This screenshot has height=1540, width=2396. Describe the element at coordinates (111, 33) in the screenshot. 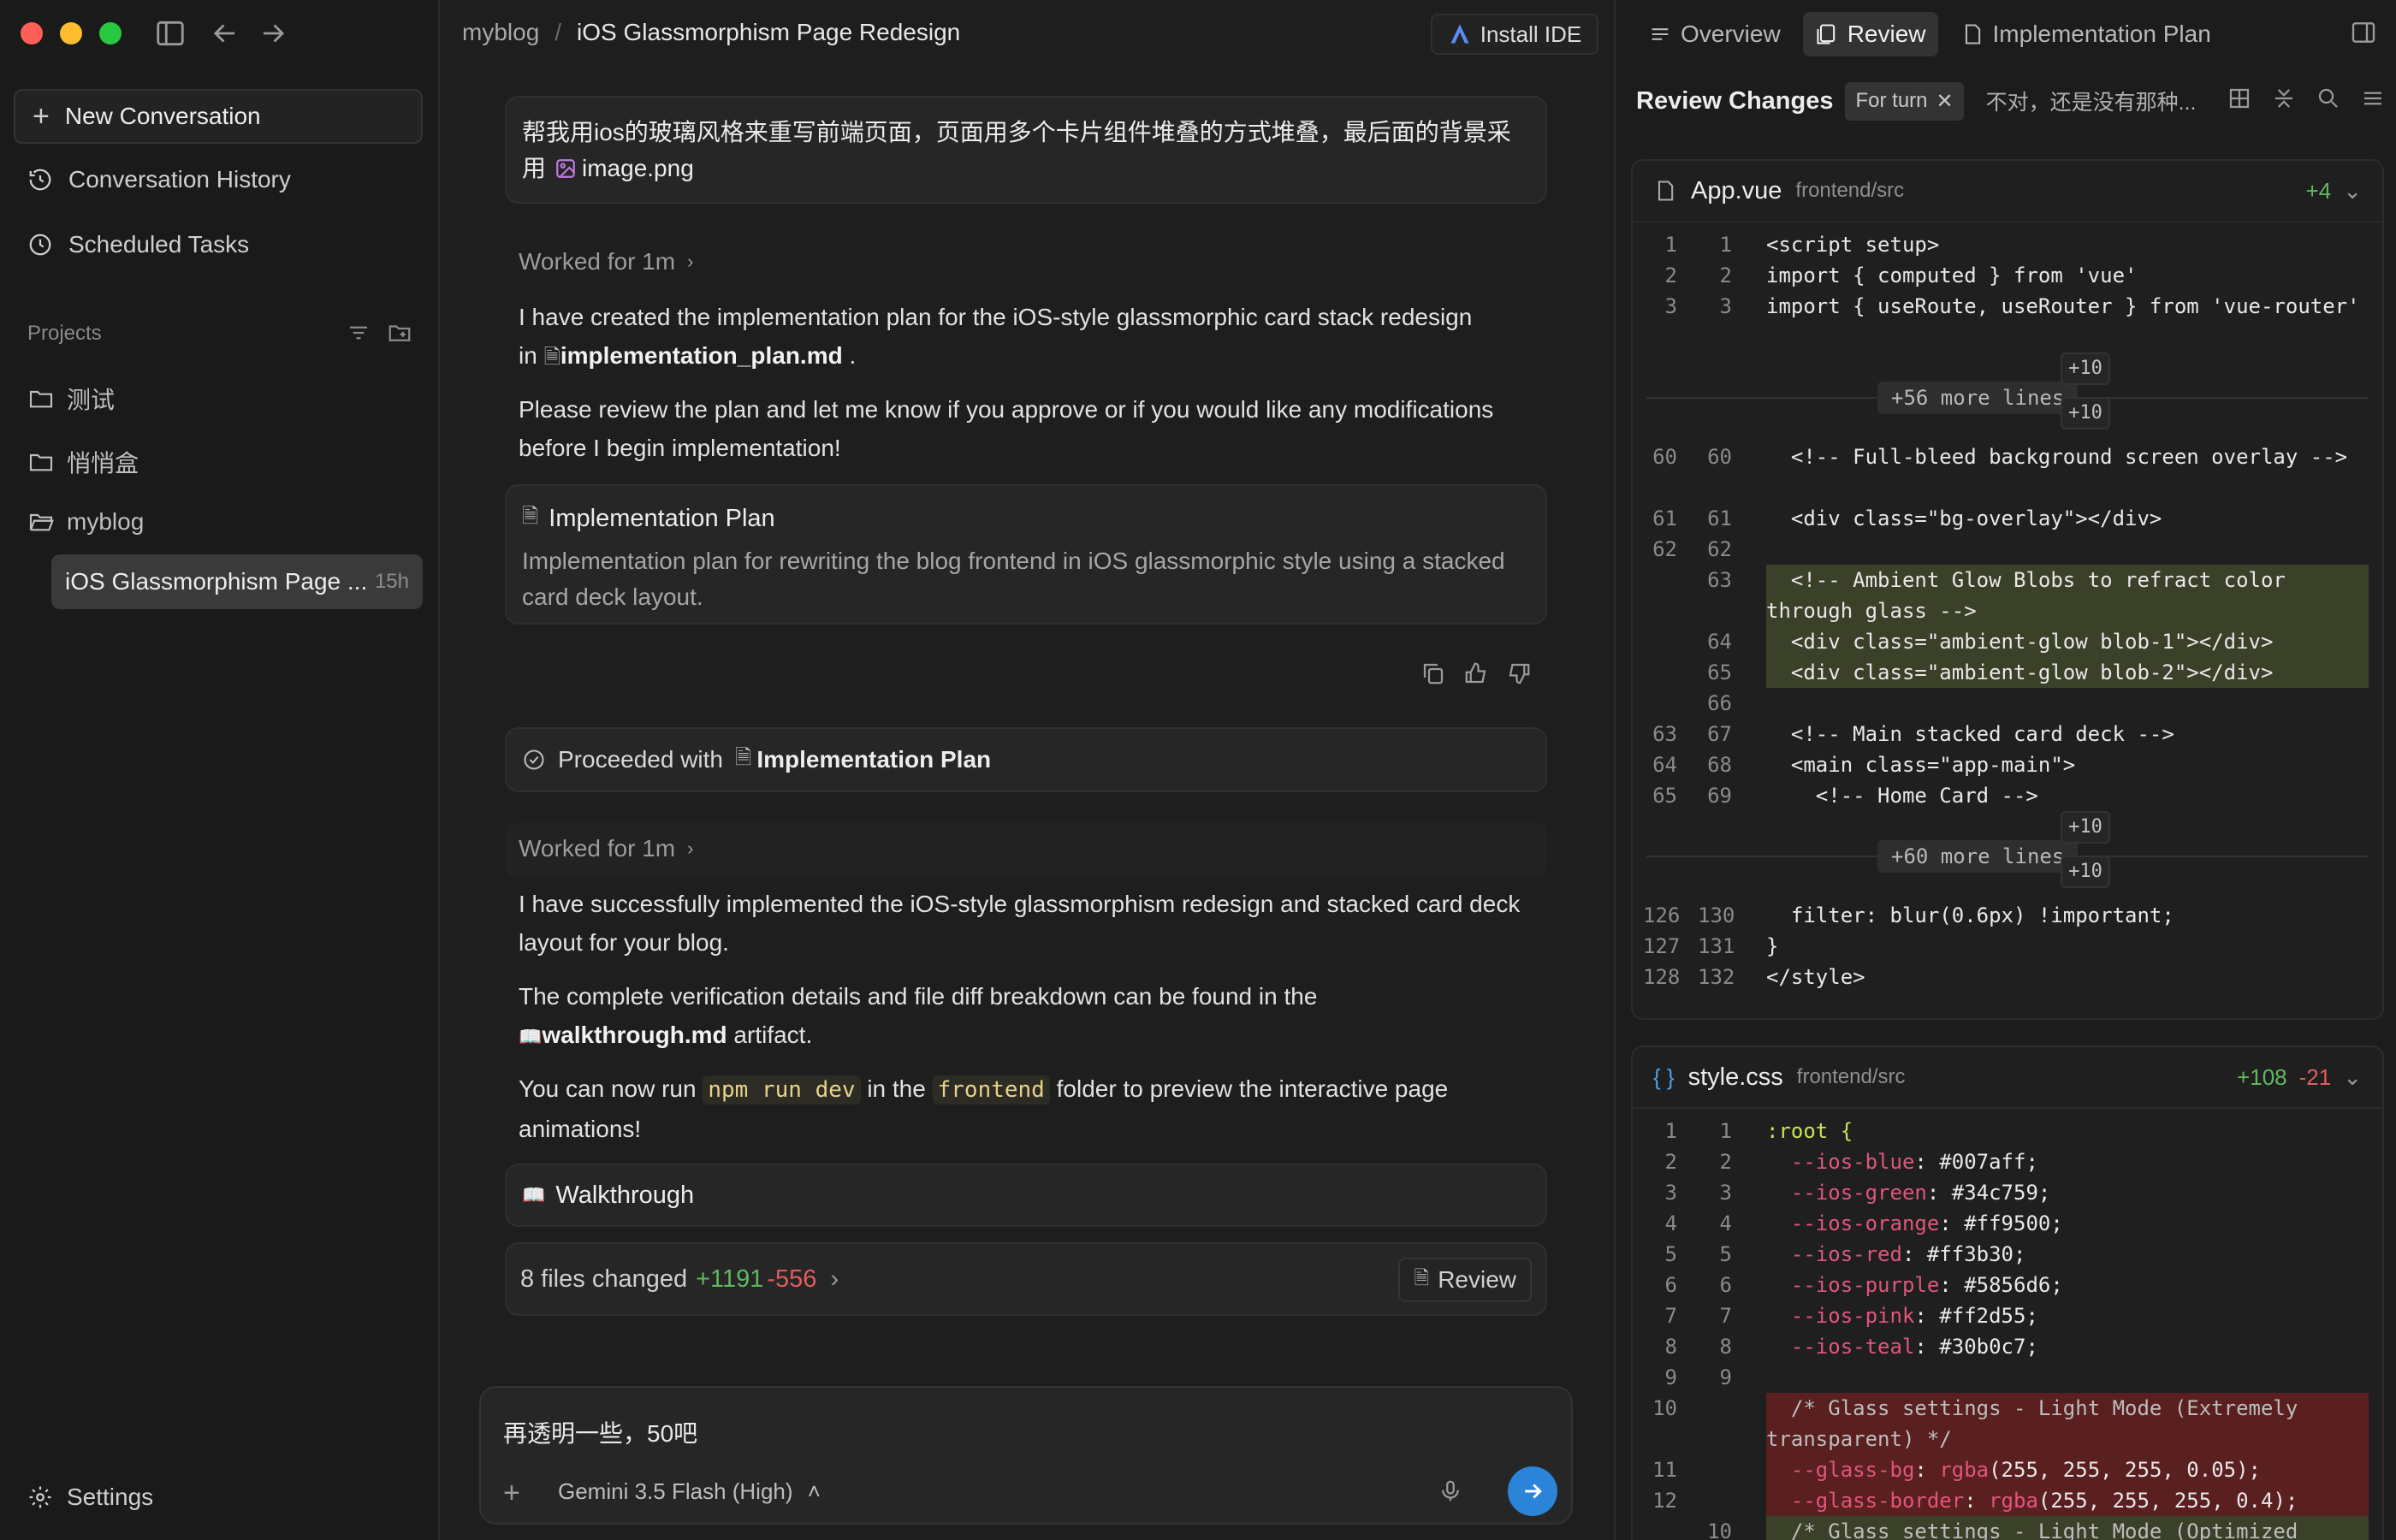

I see `maximize-window-button` at that location.